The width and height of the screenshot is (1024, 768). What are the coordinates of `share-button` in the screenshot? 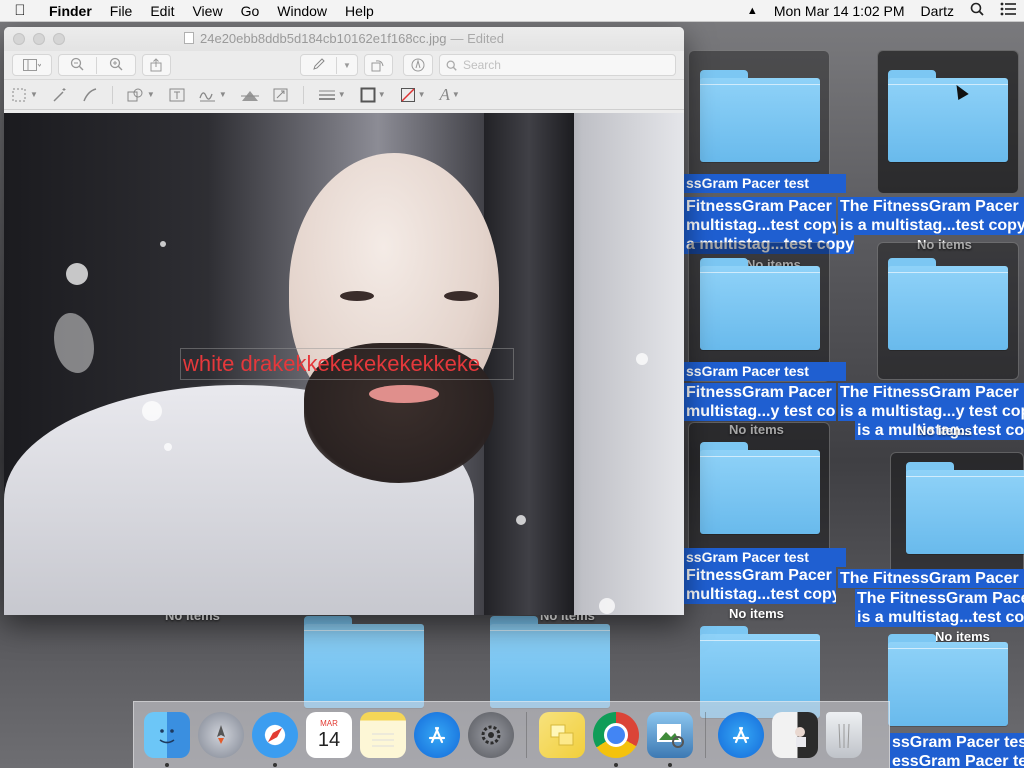 It's located at (156, 65).